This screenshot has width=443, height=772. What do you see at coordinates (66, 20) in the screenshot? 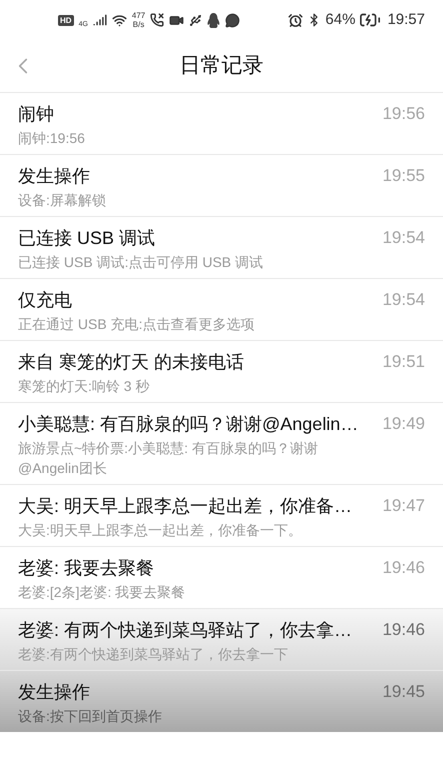
I see `hd-badge: HD` at bounding box center [66, 20].